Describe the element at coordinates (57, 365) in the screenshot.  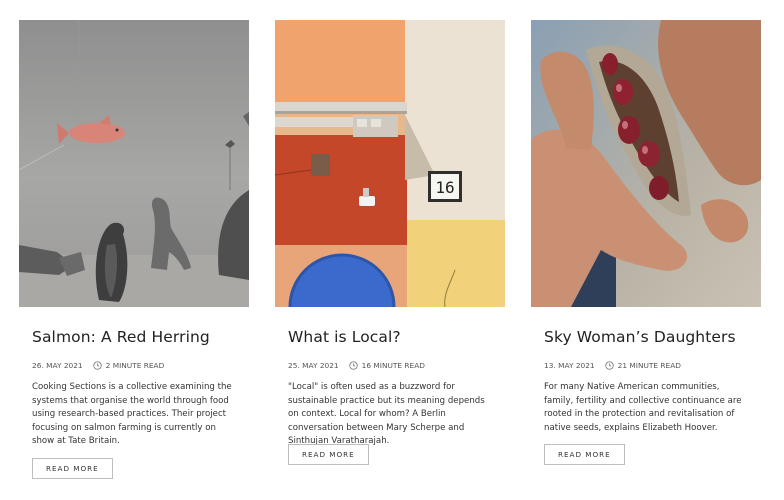
I see `article-date: 26. MAY 2021` at that location.